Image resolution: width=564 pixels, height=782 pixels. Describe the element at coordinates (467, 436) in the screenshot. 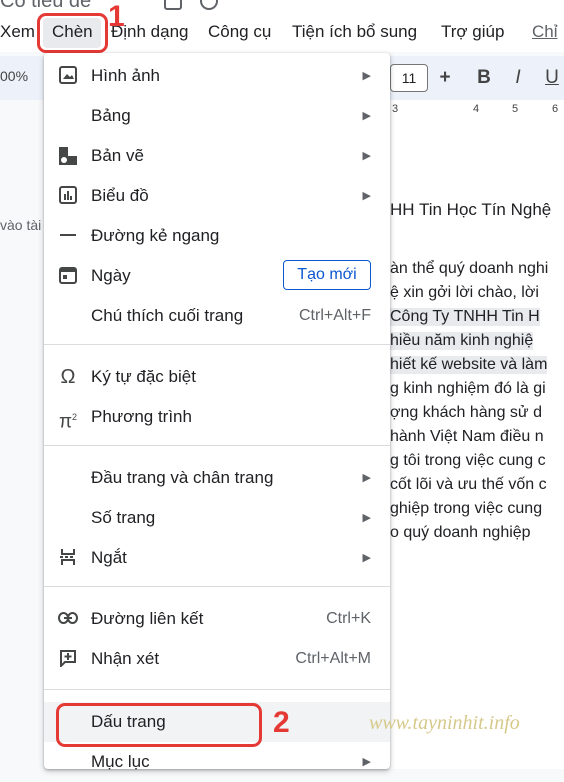

I see `doc-line: hành Việt Nam điều n` at that location.